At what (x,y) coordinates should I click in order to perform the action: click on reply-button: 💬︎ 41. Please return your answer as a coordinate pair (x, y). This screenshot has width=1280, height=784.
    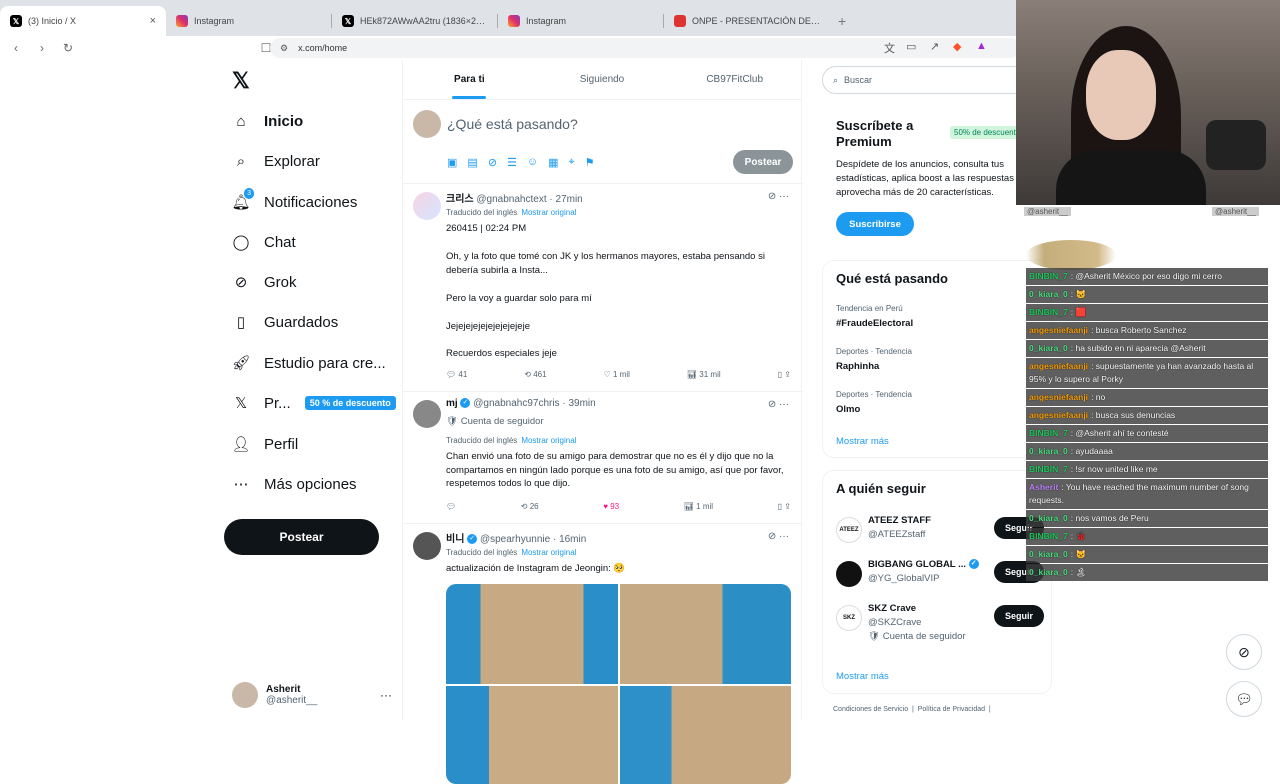
    Looking at the image, I should click on (456, 374).